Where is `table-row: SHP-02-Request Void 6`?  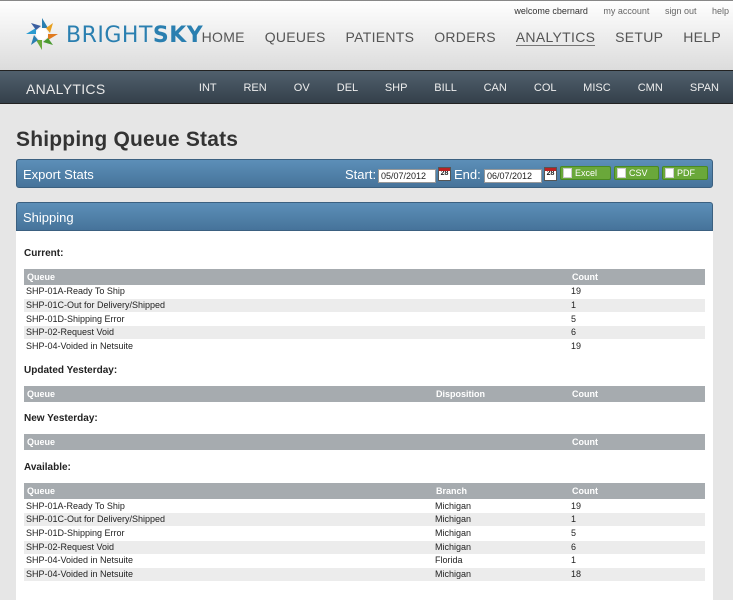
table-row: SHP-02-Request Void 6 is located at coordinates (364, 332).